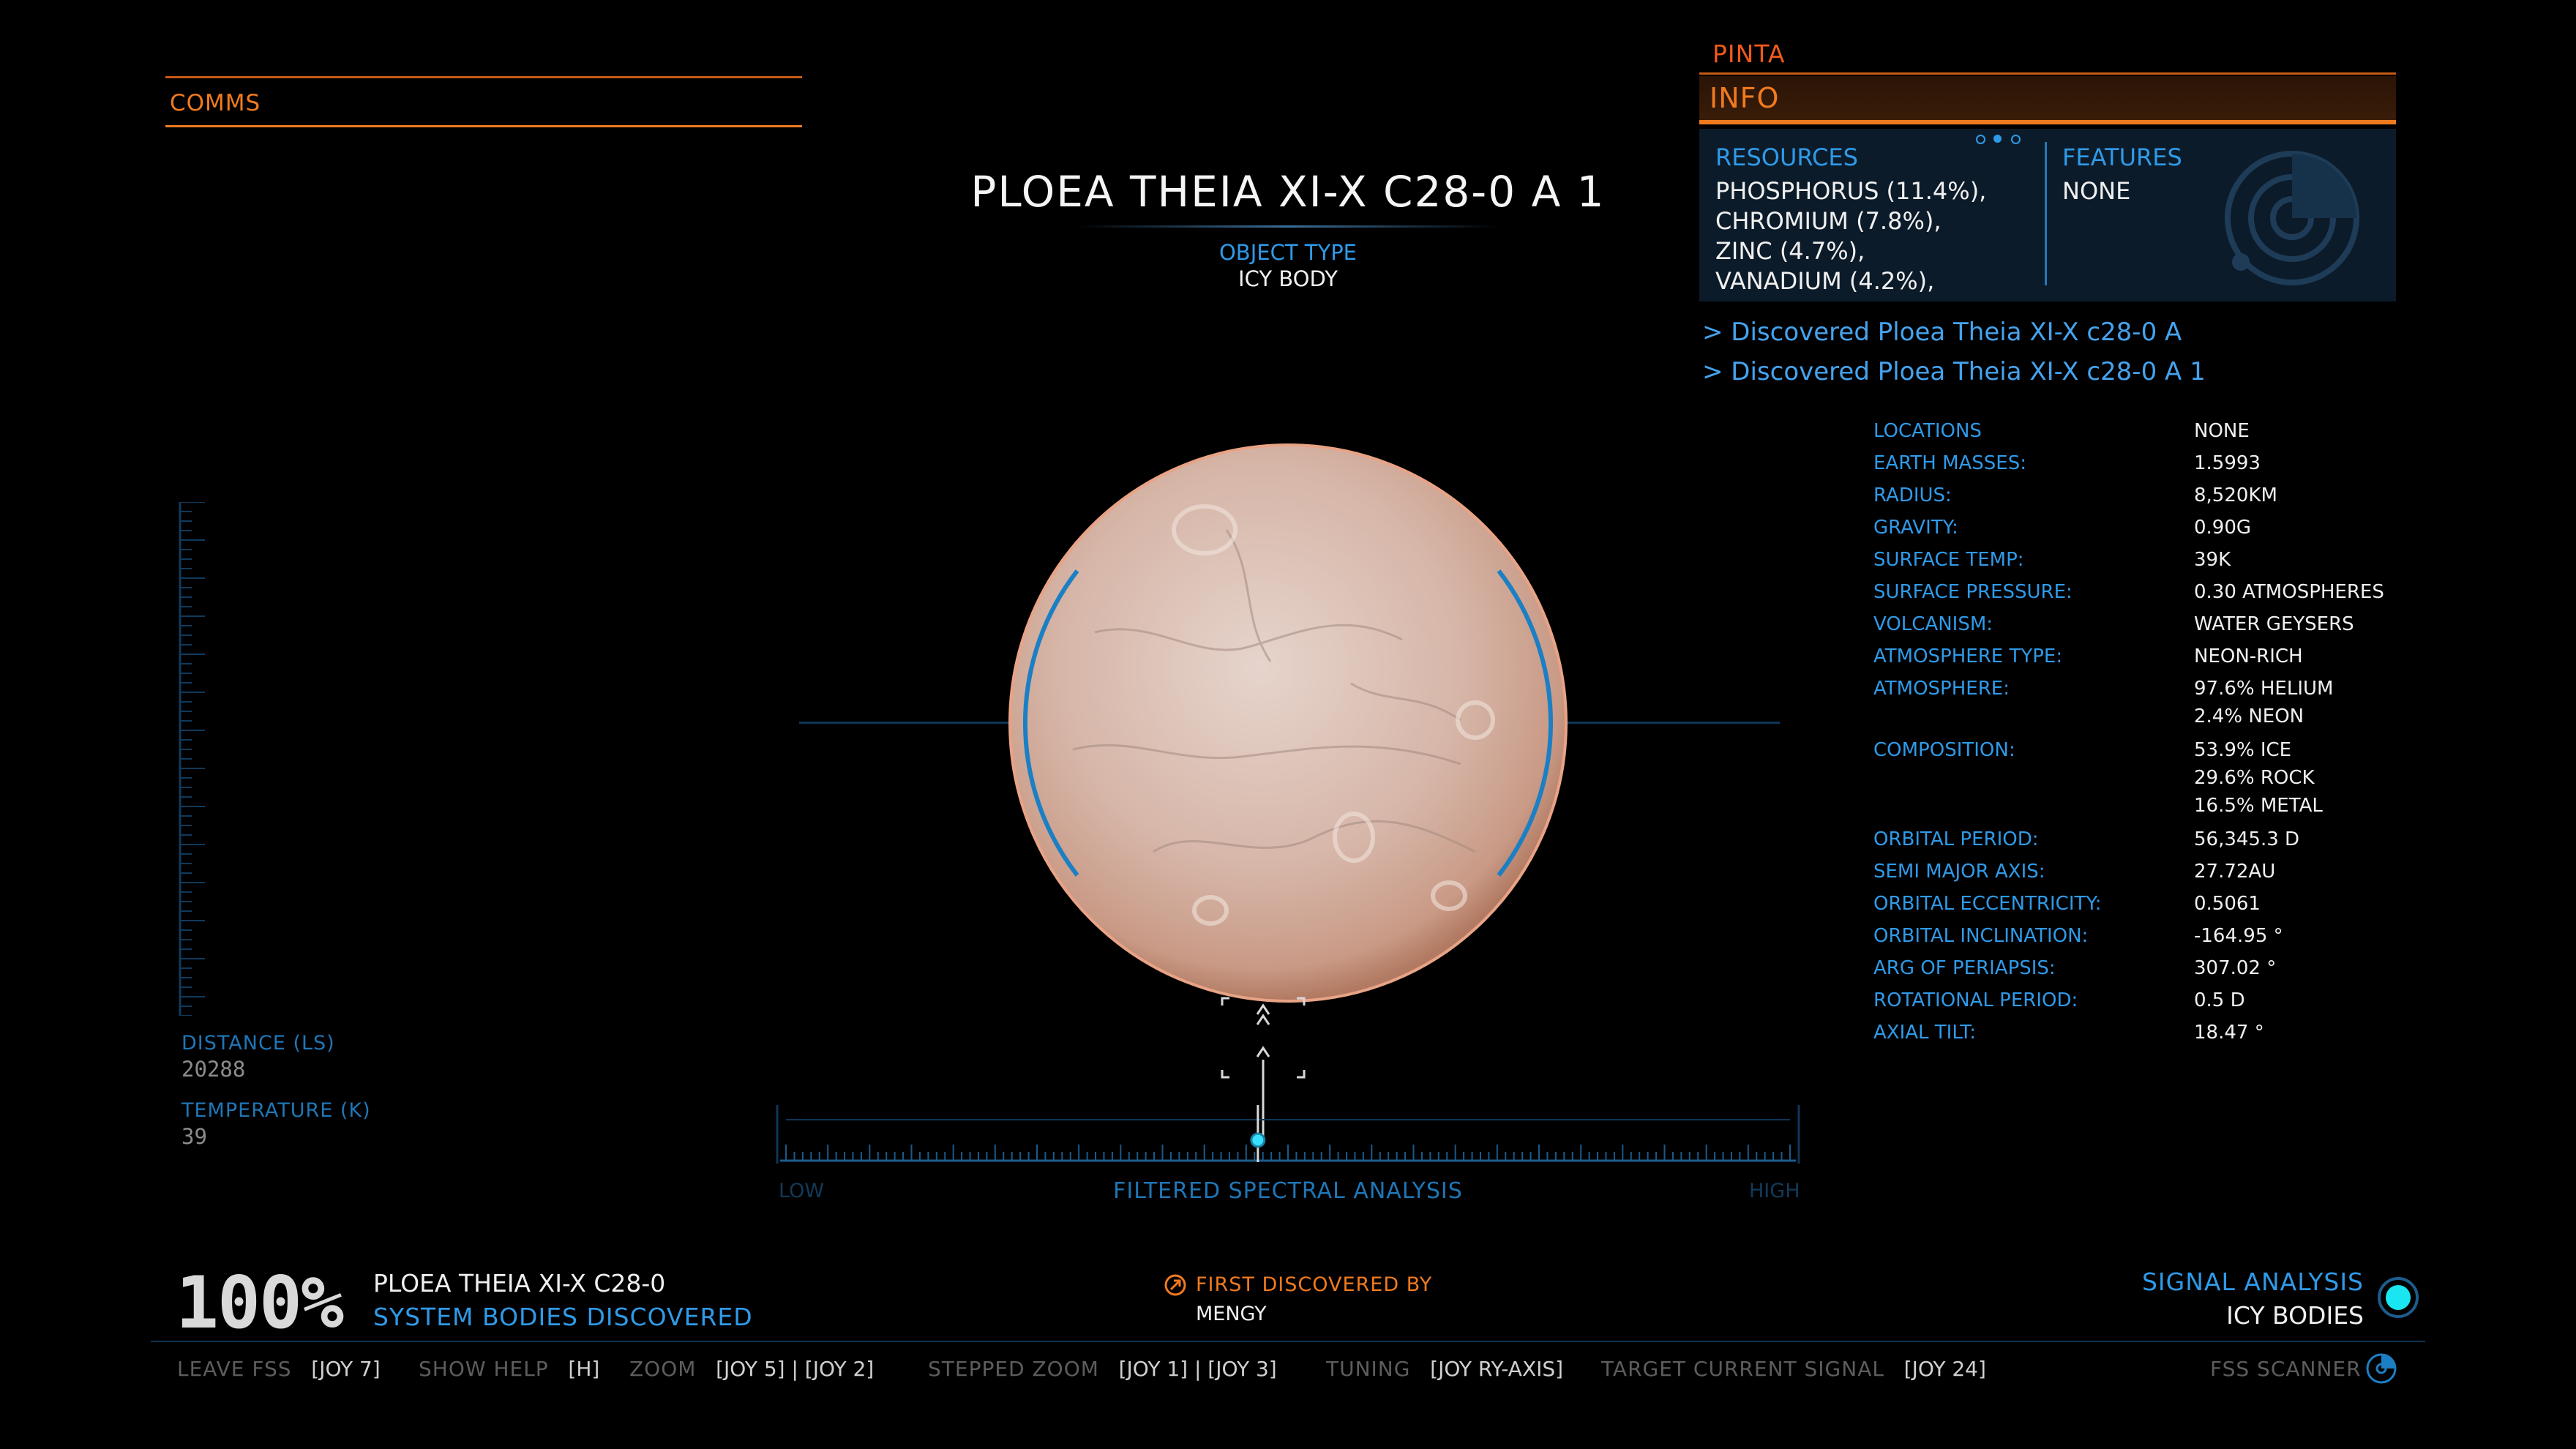 Image resolution: width=2576 pixels, height=1449 pixels. I want to click on keybind-action: SHOW HELP, so click(484, 1369).